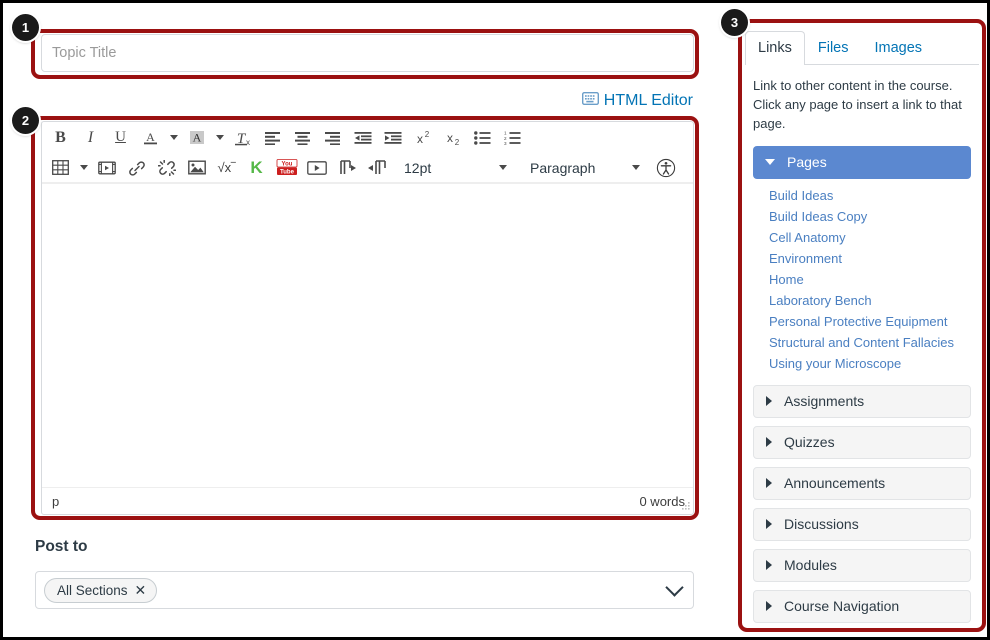 The height and width of the screenshot is (640, 990). Describe the element at coordinates (842, 606) in the screenshot. I see `group-label: Course Navigation` at that location.